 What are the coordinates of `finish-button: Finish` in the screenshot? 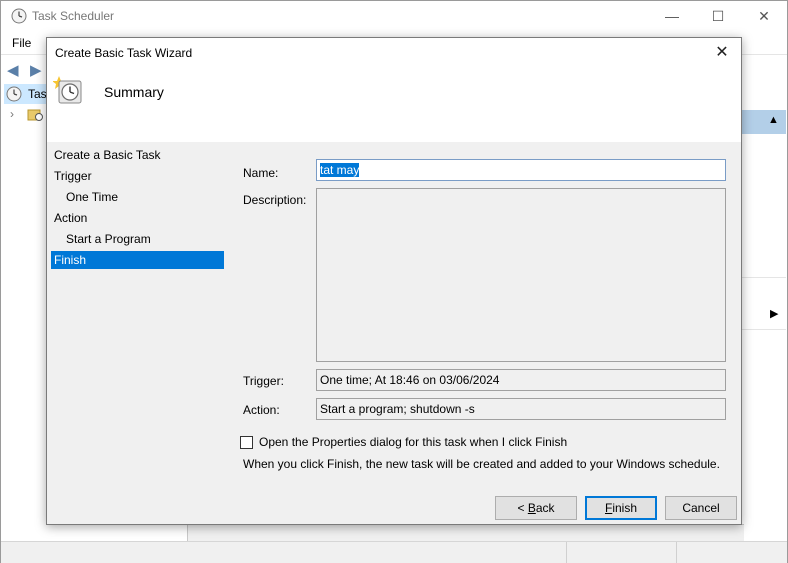 It's located at (621, 508).